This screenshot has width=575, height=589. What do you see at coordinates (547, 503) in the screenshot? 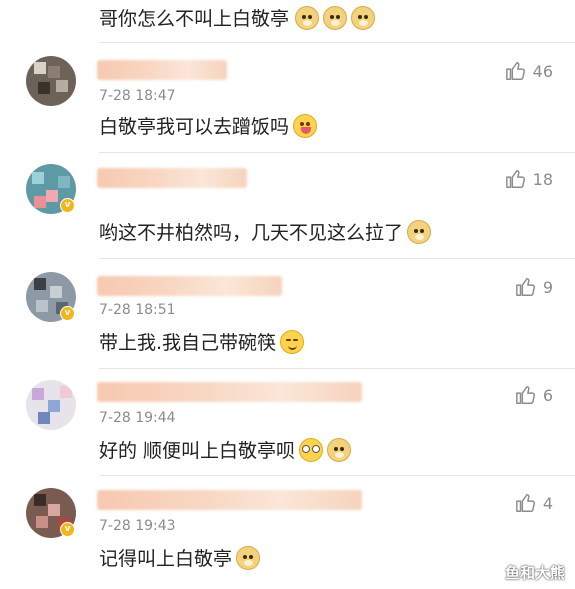
I see `like-count: 4` at bounding box center [547, 503].